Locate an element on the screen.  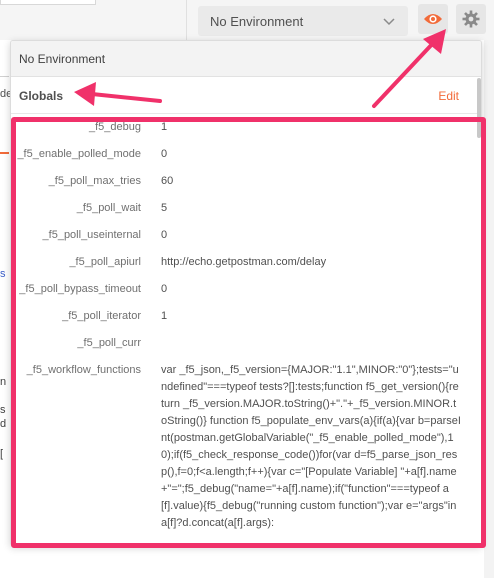
globals-header: Globals Edit is located at coordinates (246, 96).